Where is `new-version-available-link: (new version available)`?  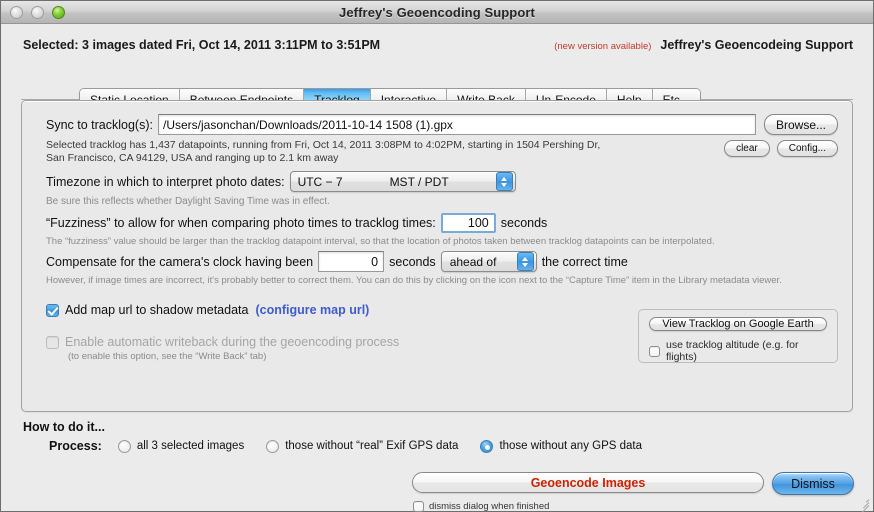
new-version-available-link: (new version available) is located at coordinates (602, 46).